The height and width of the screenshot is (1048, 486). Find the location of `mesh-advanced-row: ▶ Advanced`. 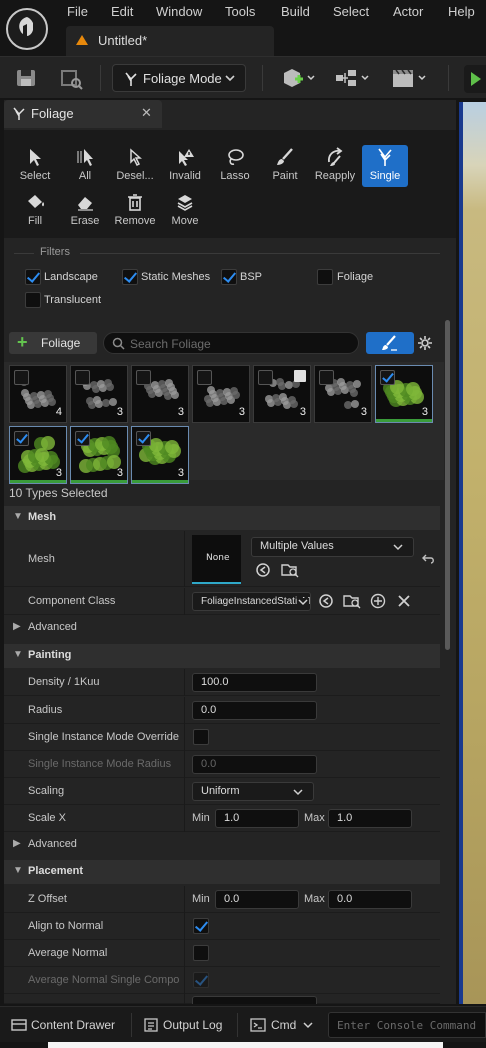

mesh-advanced-row: ▶ Advanced is located at coordinates (222, 628).